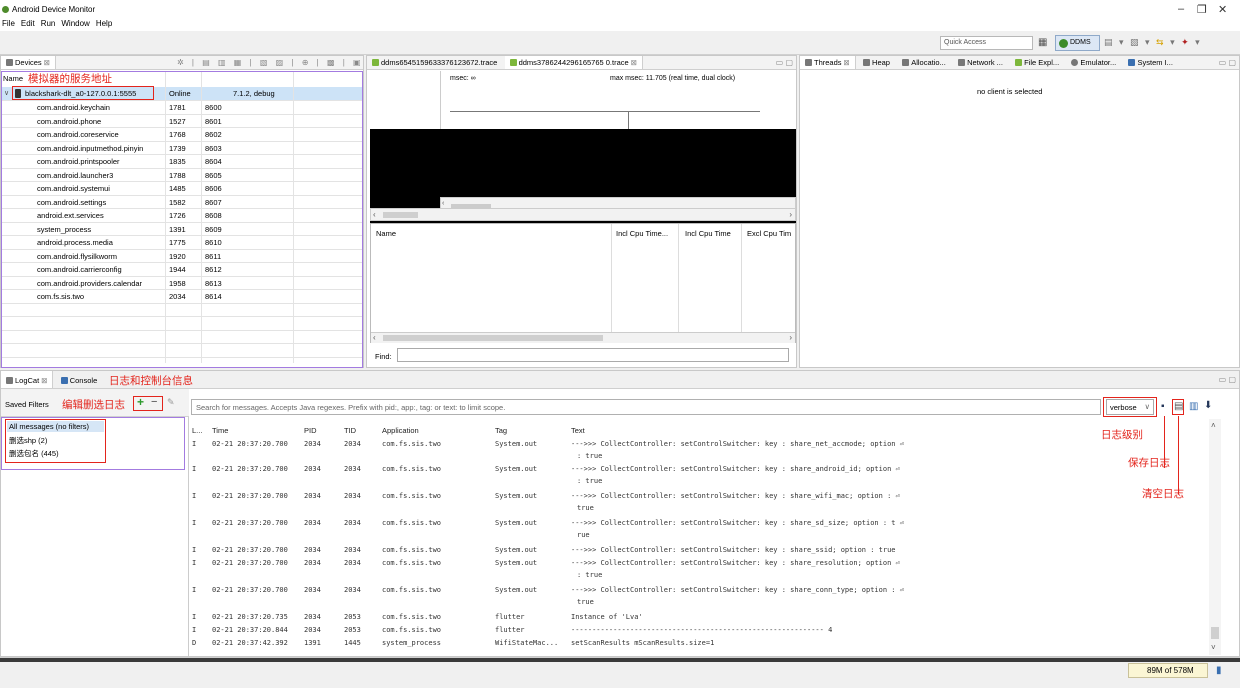 The height and width of the screenshot is (688, 1240). I want to click on col-time: Time, so click(220, 430).